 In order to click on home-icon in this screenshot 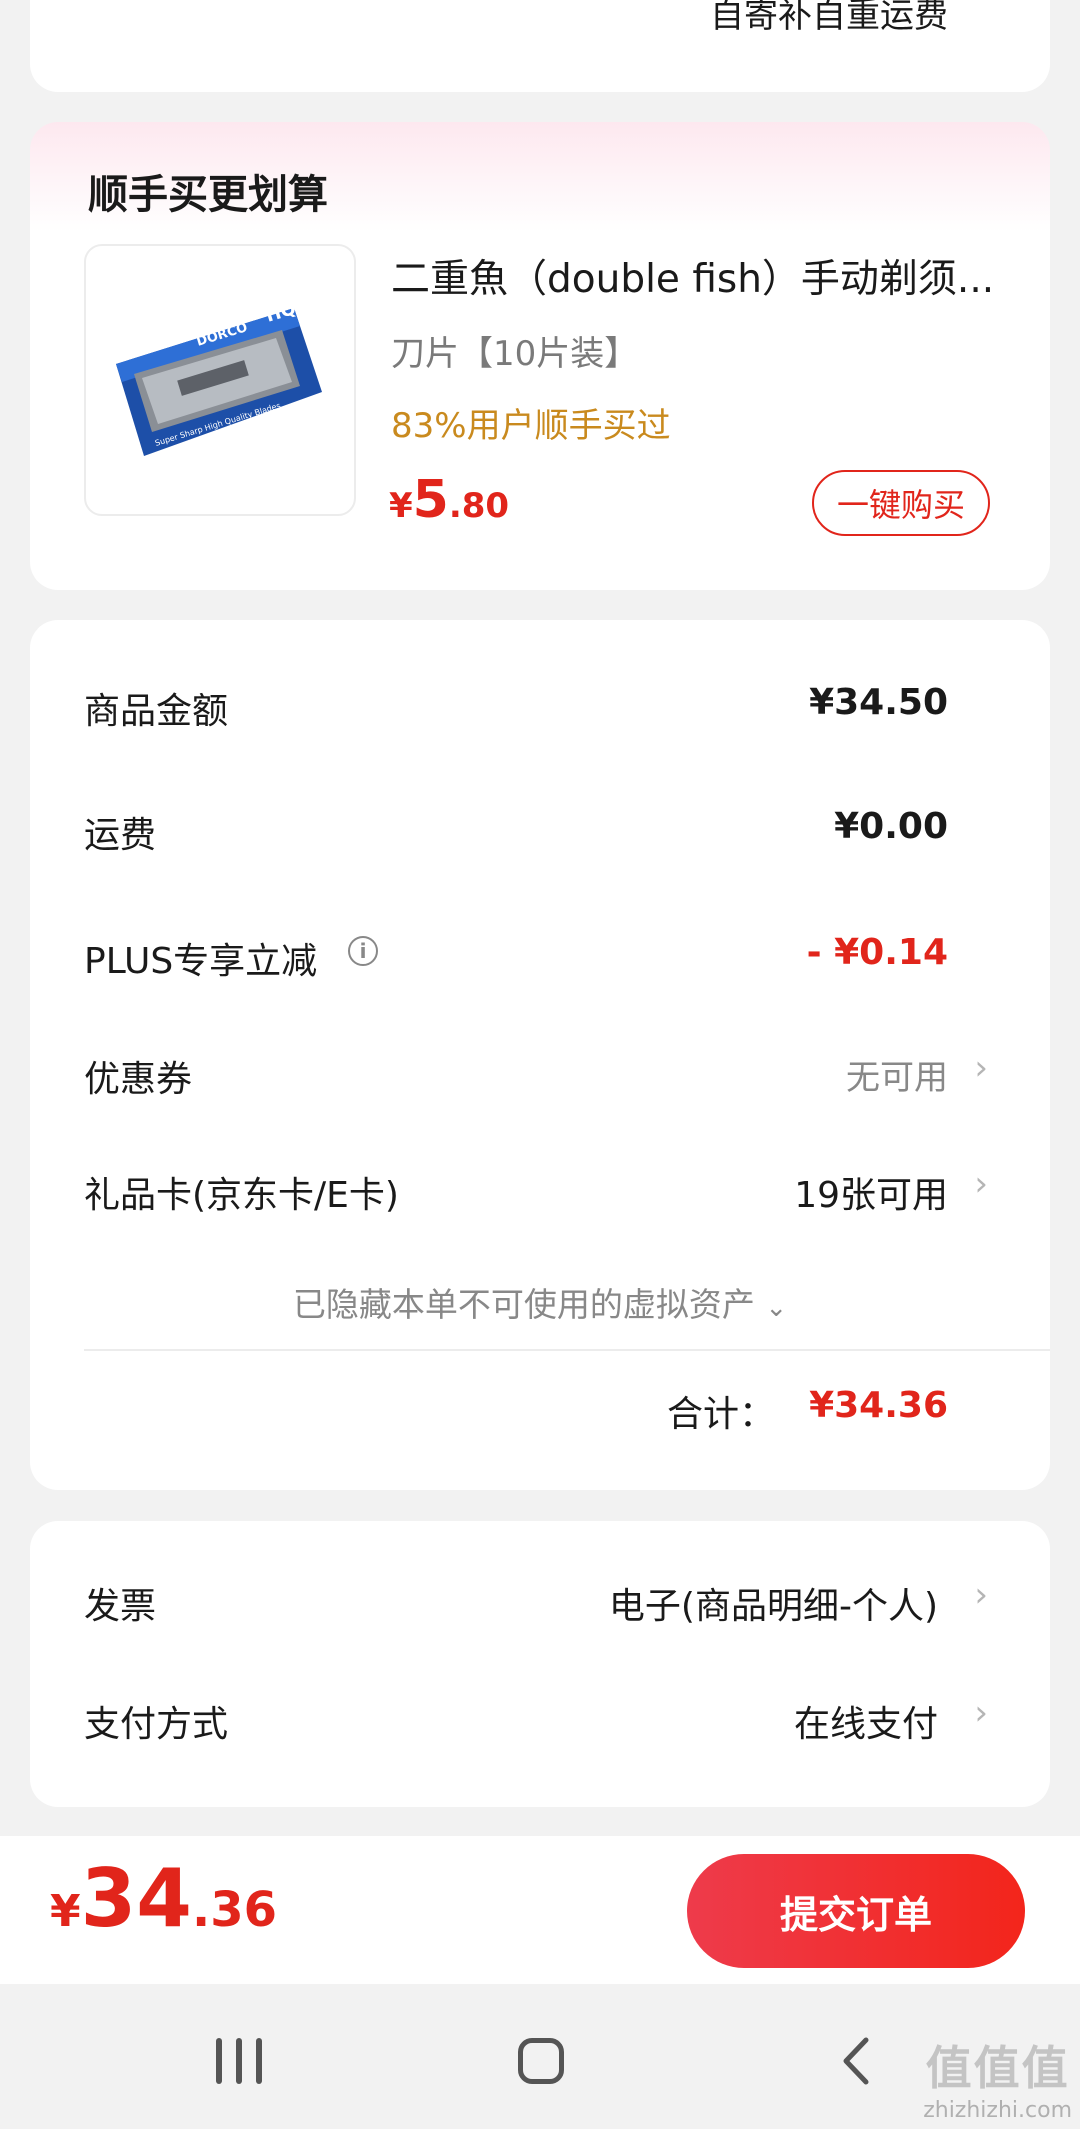, I will do `click(541, 2061)`.